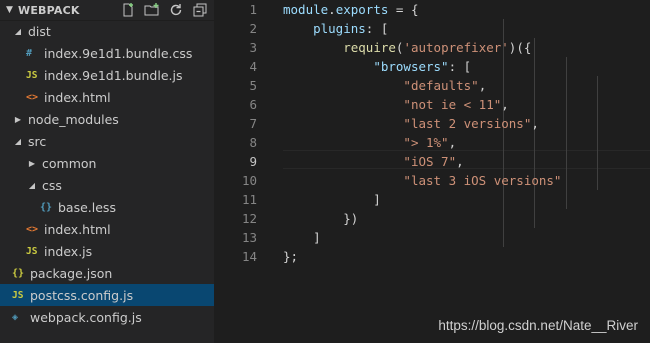 Image resolution: width=650 pixels, height=343 pixels. Describe the element at coordinates (68, 251) in the screenshot. I see `tree-item-label: index.js` at that location.